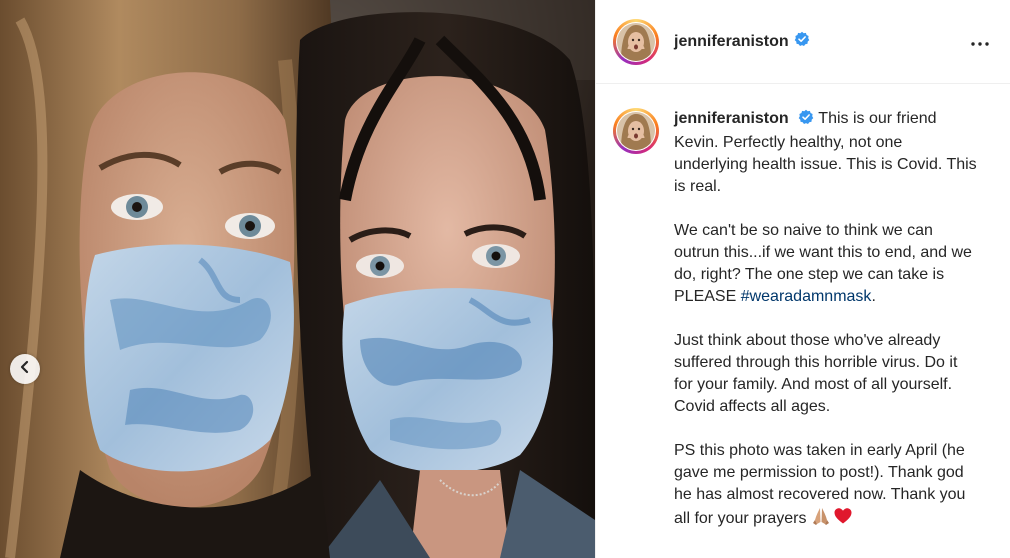 This screenshot has width=1010, height=558. What do you see at coordinates (873, 296) in the screenshot?
I see `caption-para2-end: .` at bounding box center [873, 296].